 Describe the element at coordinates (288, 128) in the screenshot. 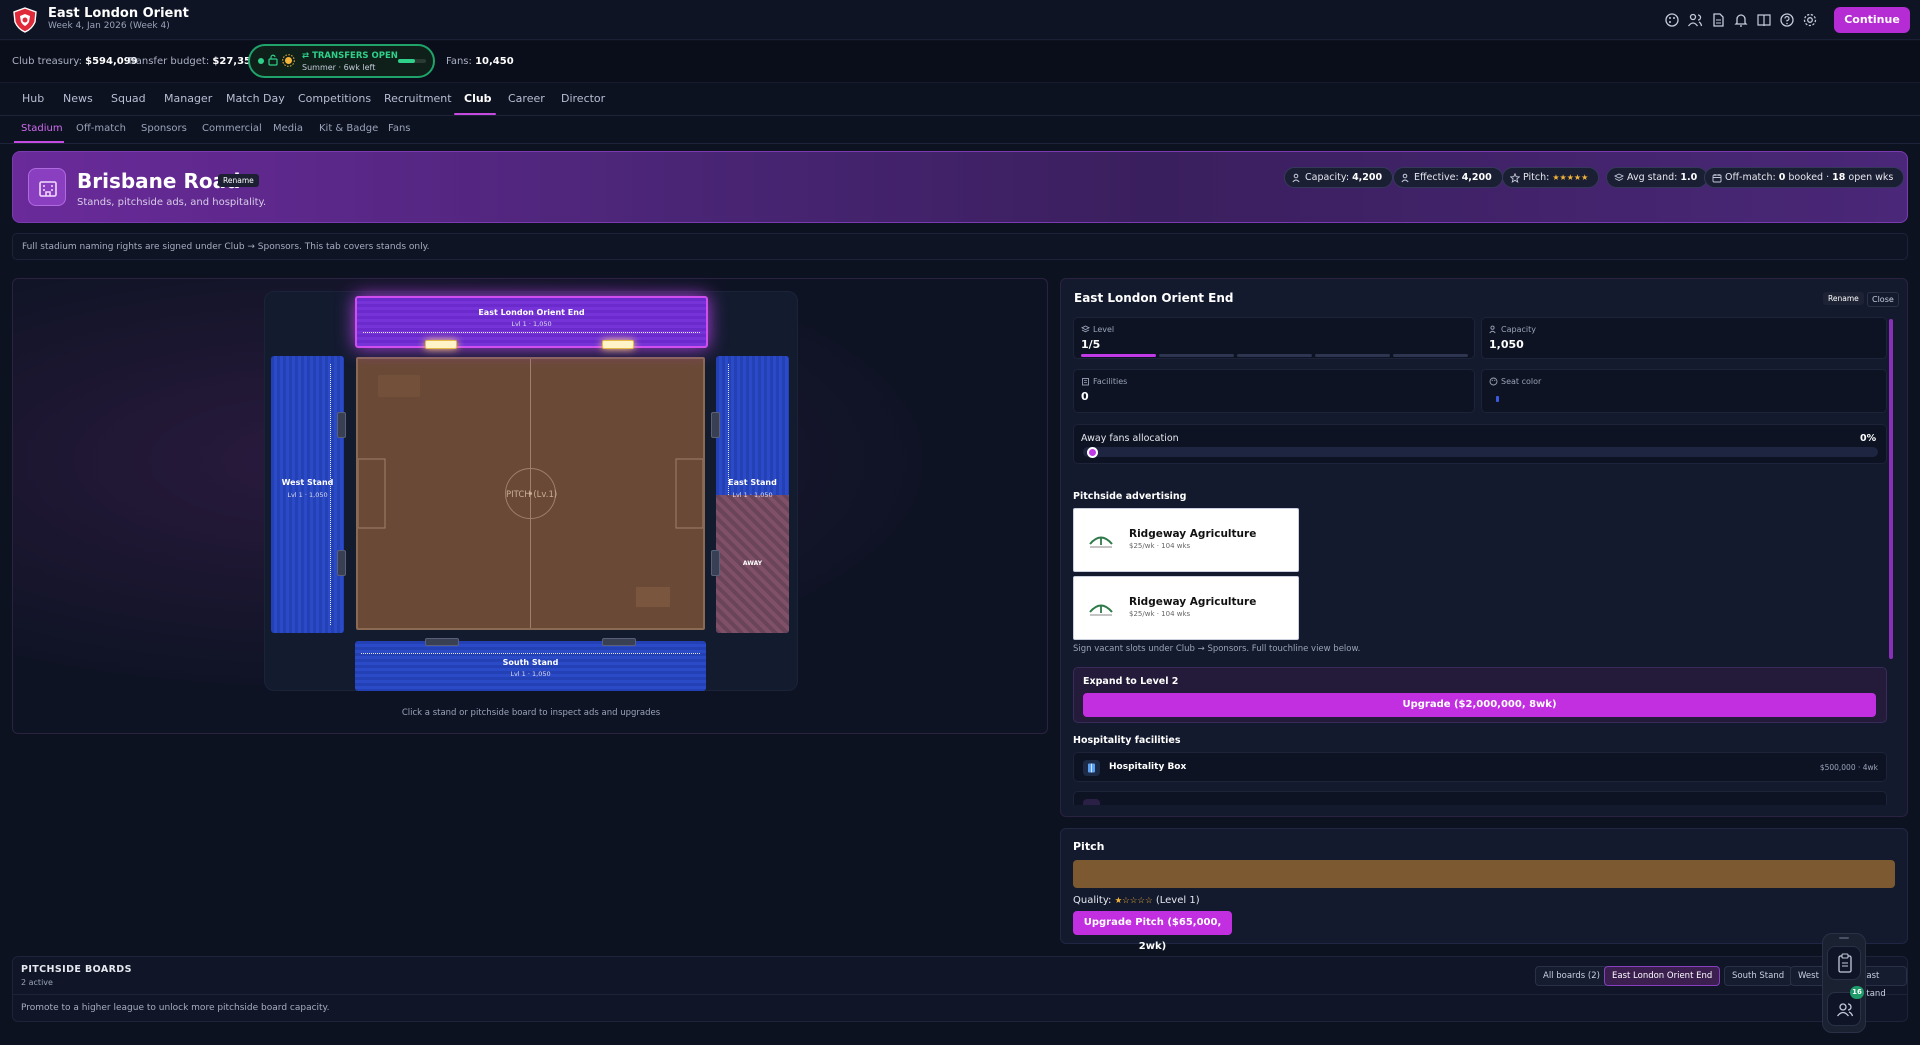

I see `tab-media: Media` at that location.